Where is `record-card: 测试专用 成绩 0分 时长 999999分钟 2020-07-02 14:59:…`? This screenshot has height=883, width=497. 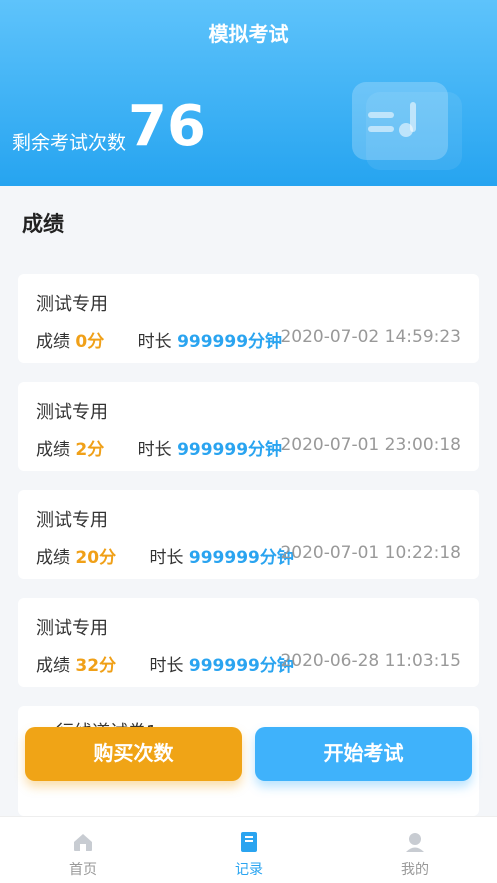
record-card: 测试专用 成绩 0分 时长 999999分钟 2020-07-02 14:59:… is located at coordinates (248, 318).